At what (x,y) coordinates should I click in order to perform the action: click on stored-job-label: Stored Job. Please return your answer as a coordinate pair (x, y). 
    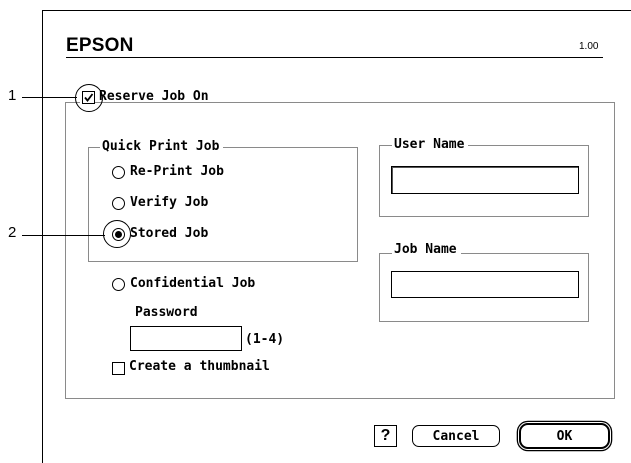
    Looking at the image, I should click on (169, 233).